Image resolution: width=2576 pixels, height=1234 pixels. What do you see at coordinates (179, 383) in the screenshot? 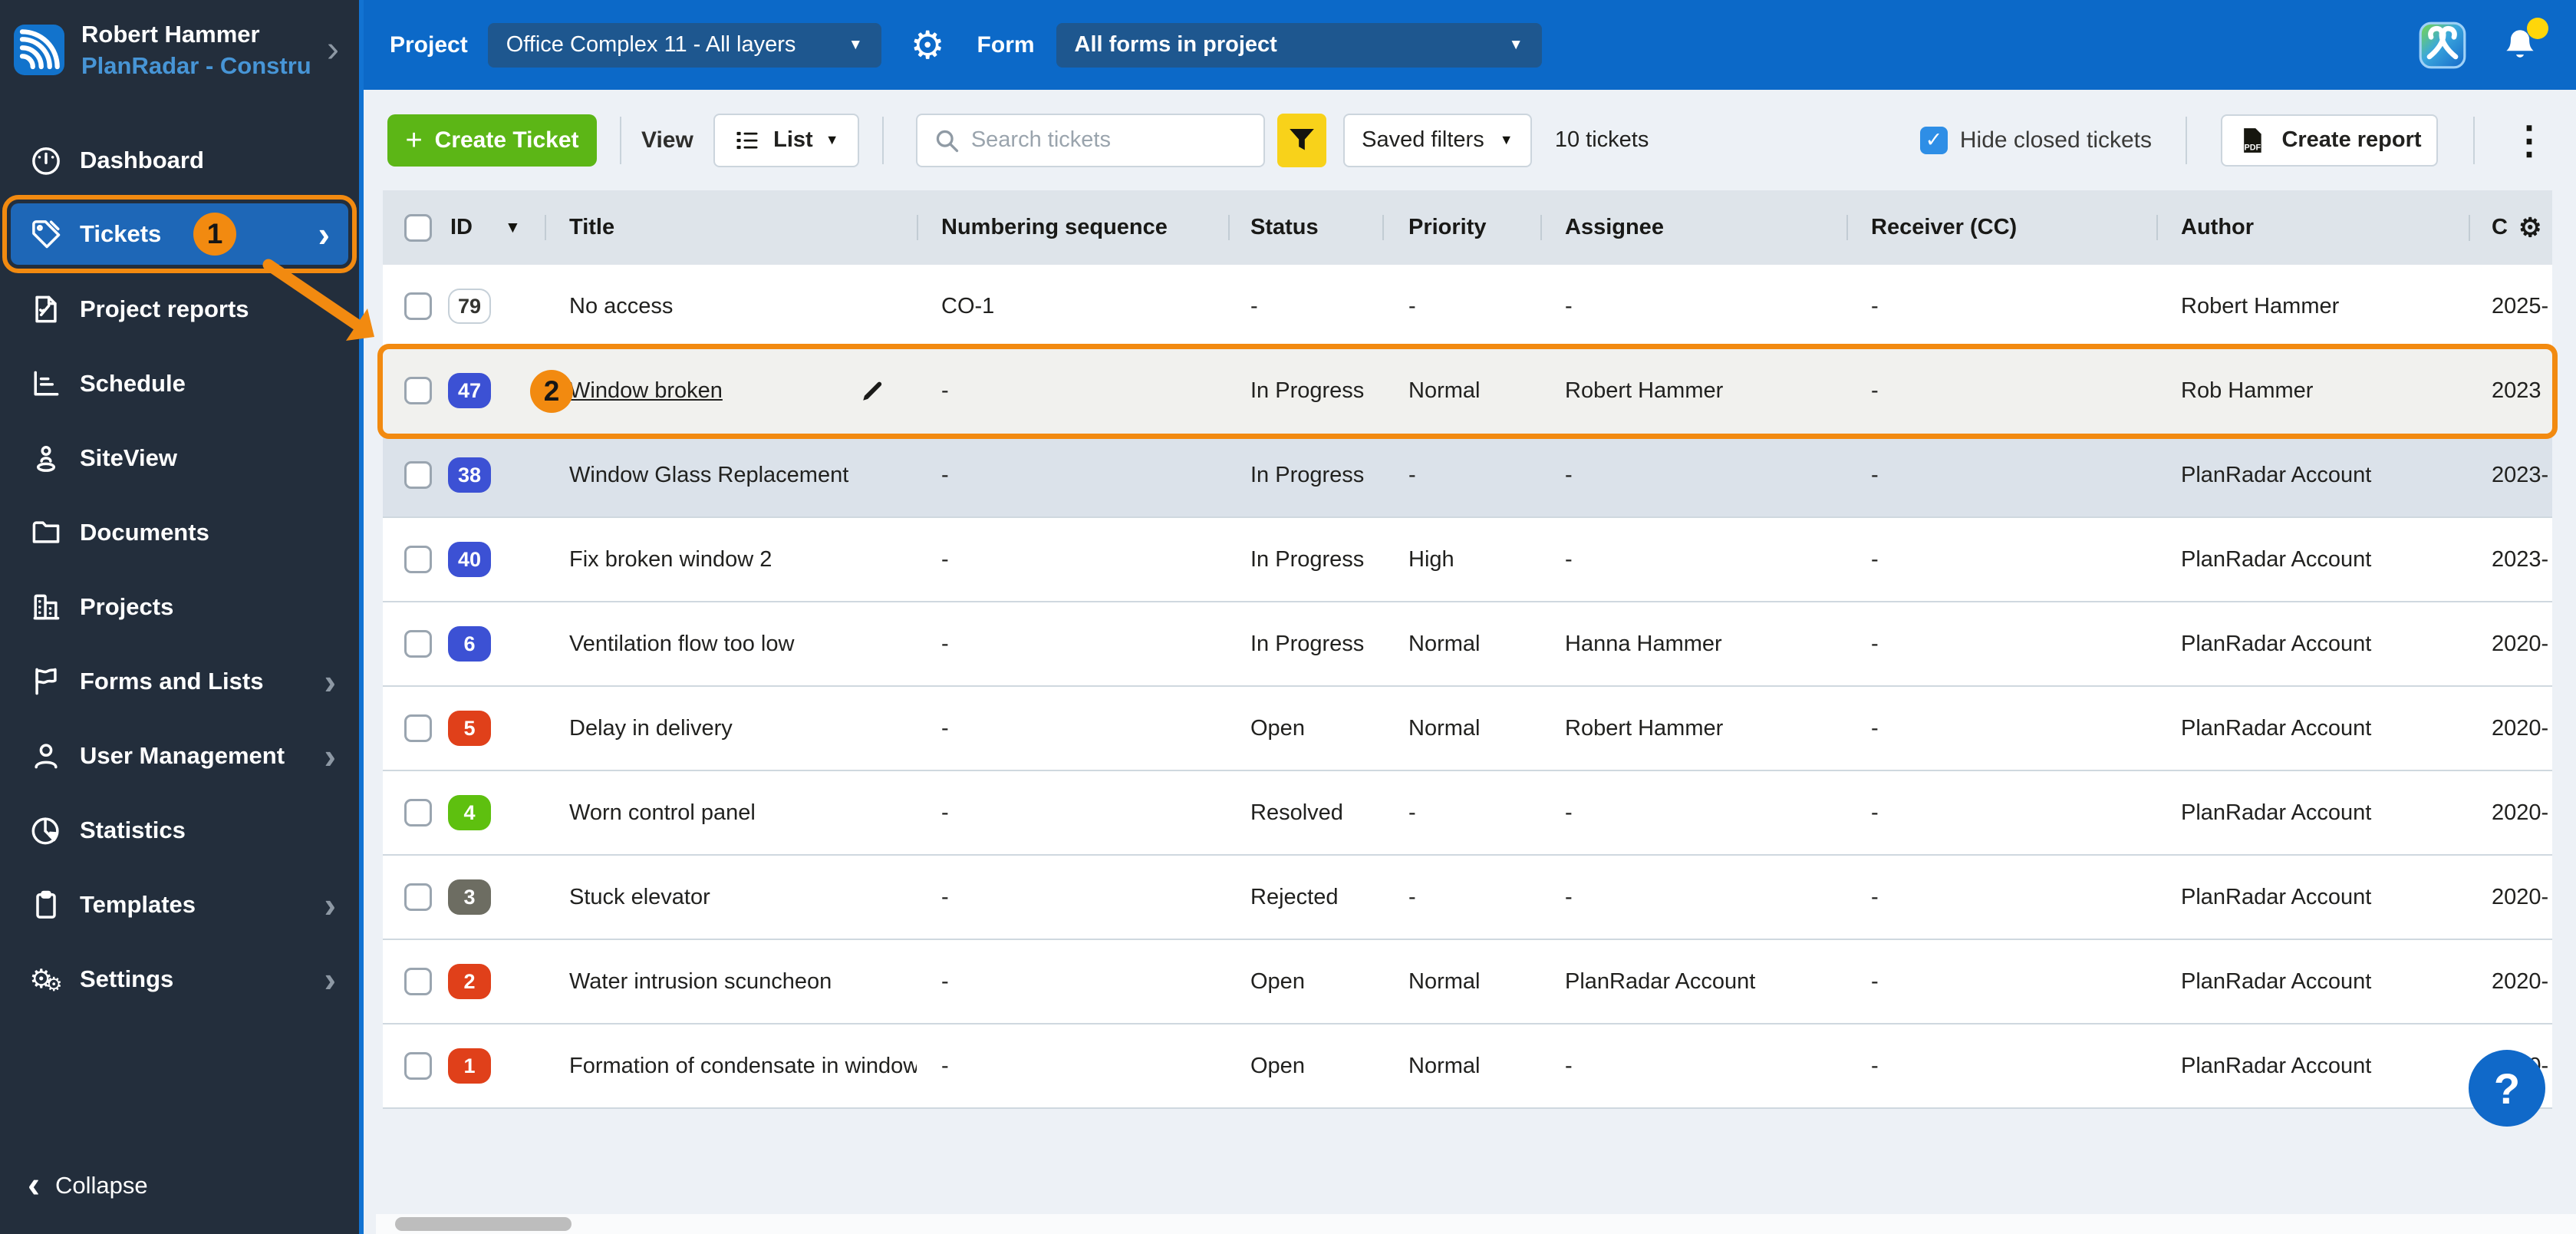
I see `sidebar-item-schedule: Schedule` at bounding box center [179, 383].